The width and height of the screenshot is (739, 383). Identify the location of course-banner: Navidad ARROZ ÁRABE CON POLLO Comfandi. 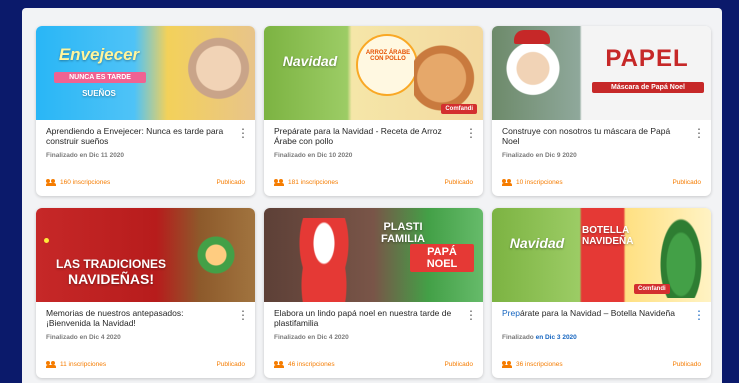
(373, 73).